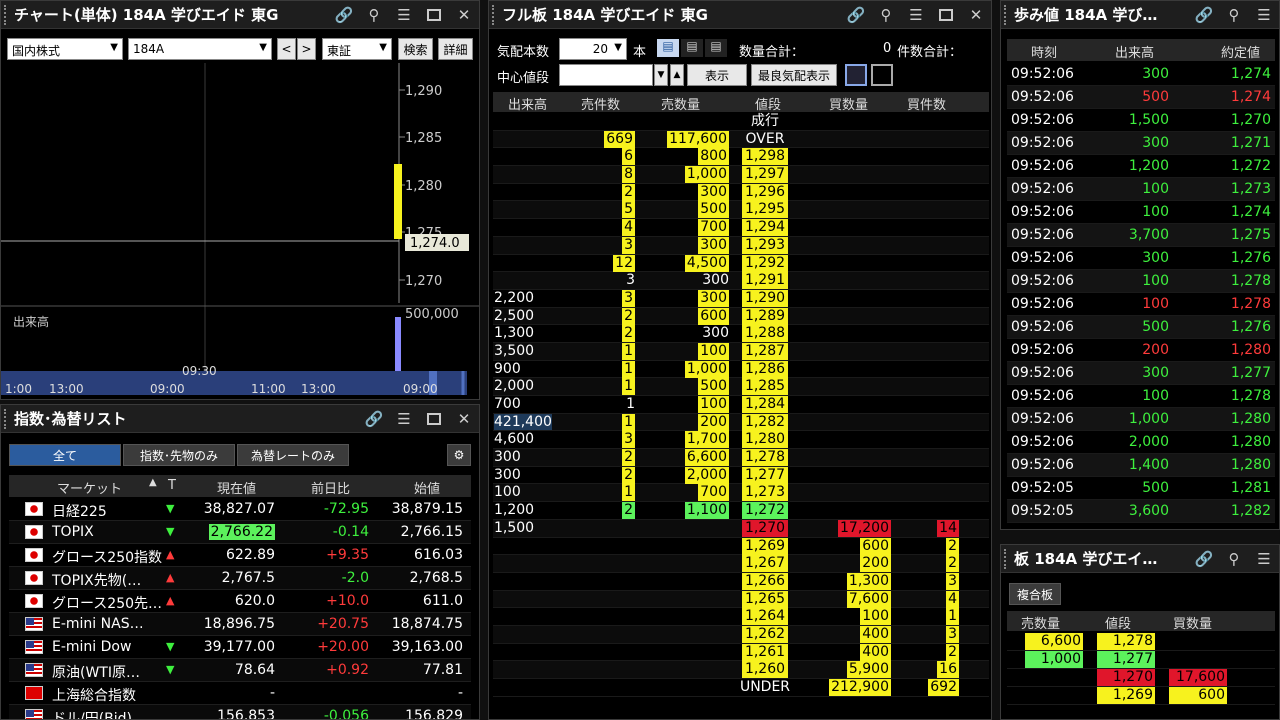 The image size is (1280, 720). Describe the element at coordinates (1141, 327) in the screenshot. I see `tick-row: 09:52:06 500 1,276` at that location.